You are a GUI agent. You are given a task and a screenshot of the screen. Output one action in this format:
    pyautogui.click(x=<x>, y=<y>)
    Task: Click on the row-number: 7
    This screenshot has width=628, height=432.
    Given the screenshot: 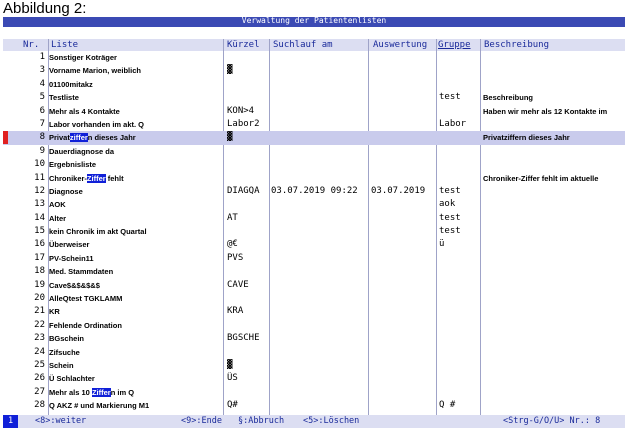 What is the action you would take?
    pyautogui.click(x=42, y=123)
    